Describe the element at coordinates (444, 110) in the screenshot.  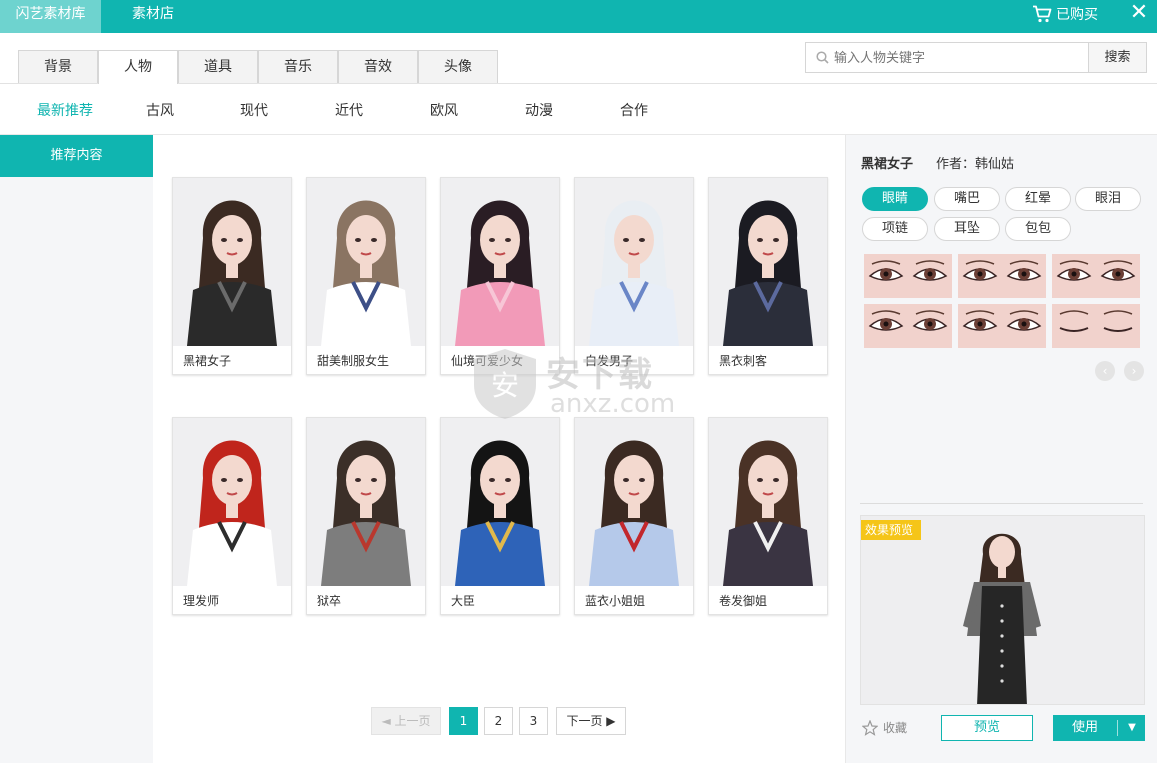
I see `sub-tab-4: 欧风` at that location.